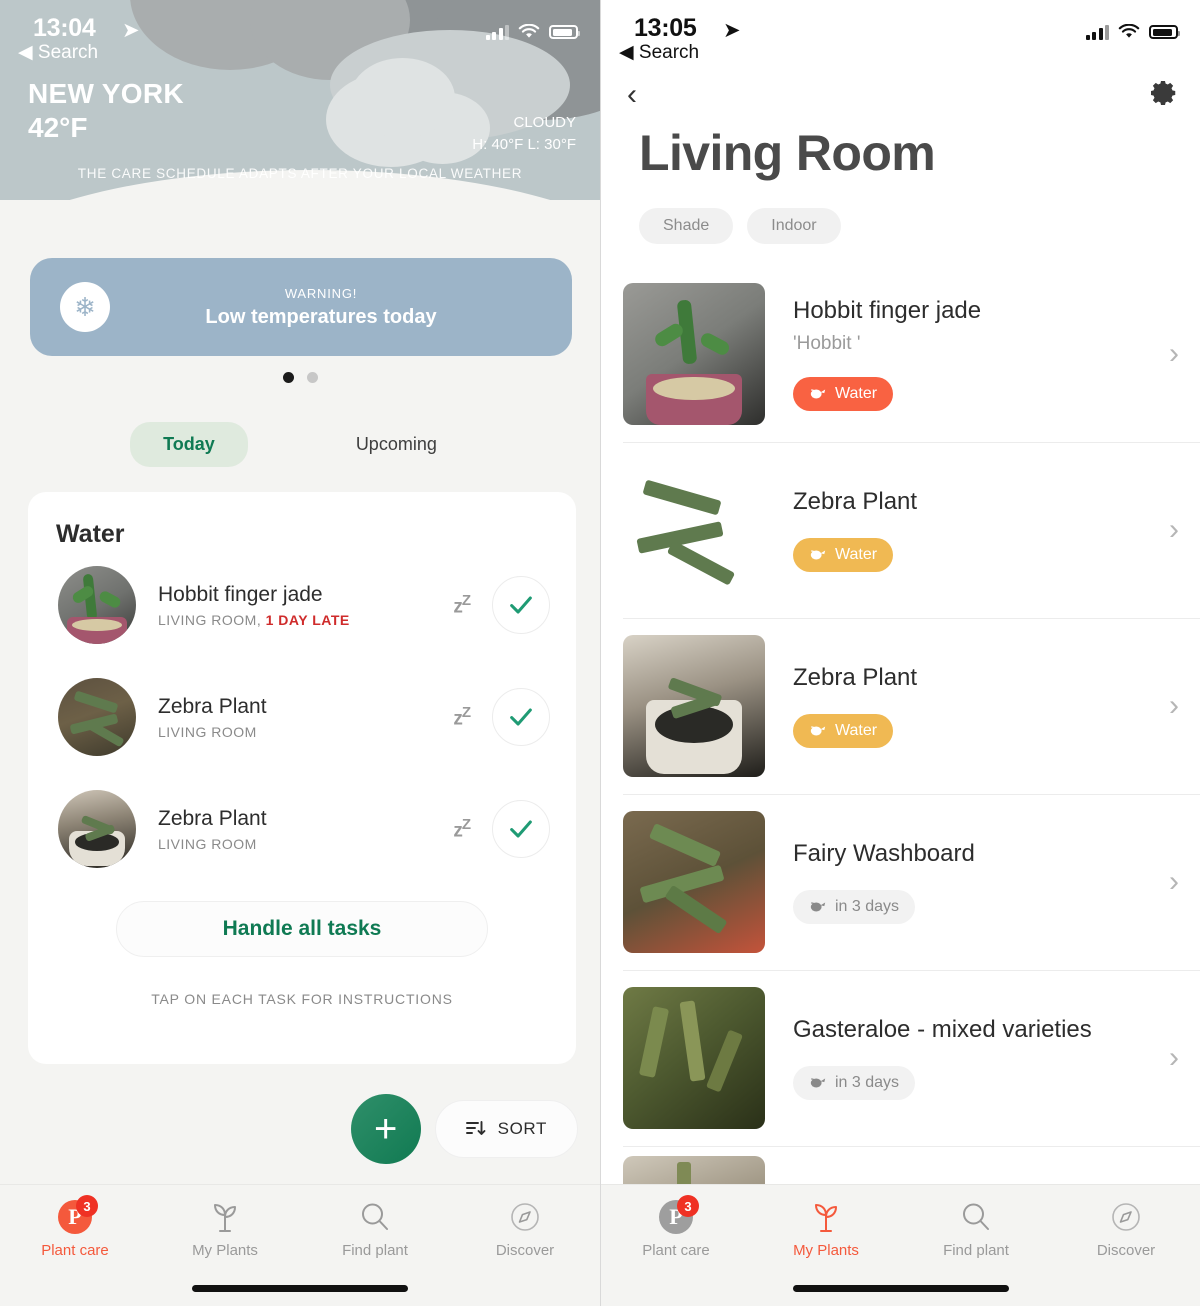  I want to click on list-item: Gasteraloe - mixed varieties in 3 days ›, so click(900, 1058).